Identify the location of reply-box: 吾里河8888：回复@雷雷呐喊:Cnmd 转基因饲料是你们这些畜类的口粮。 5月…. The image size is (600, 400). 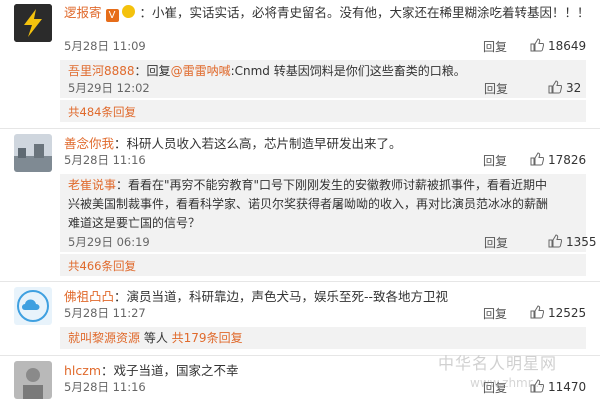
(323, 79).